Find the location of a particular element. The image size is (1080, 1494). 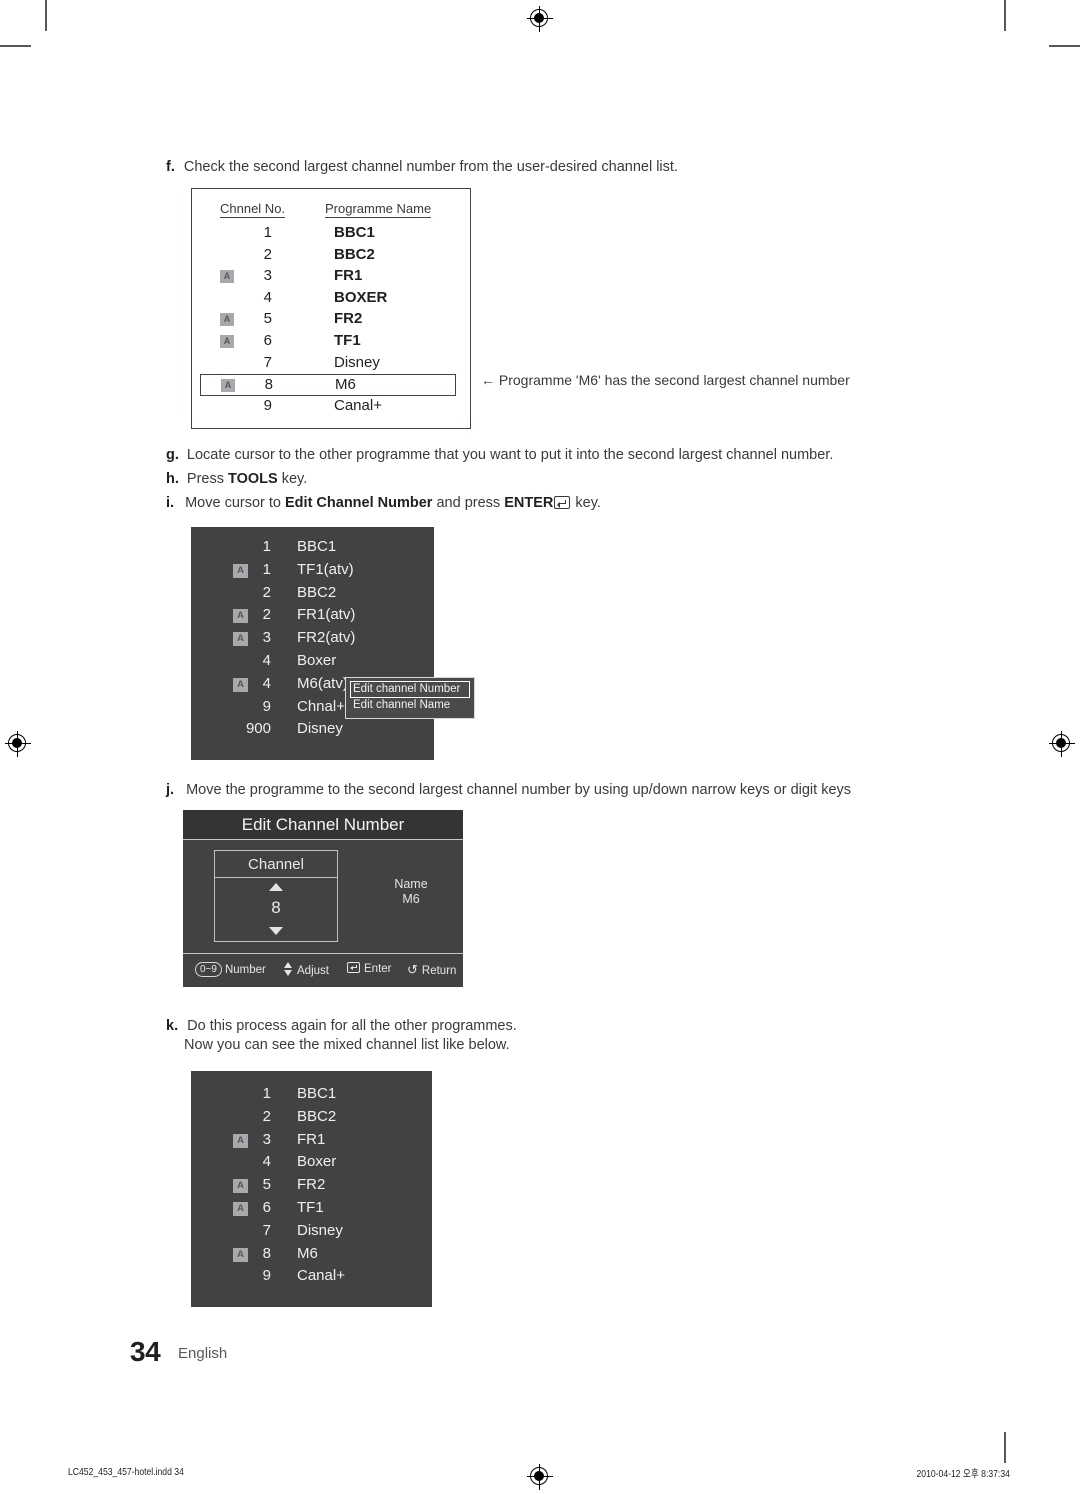

list-item: 900 Disney is located at coordinates (325, 730).